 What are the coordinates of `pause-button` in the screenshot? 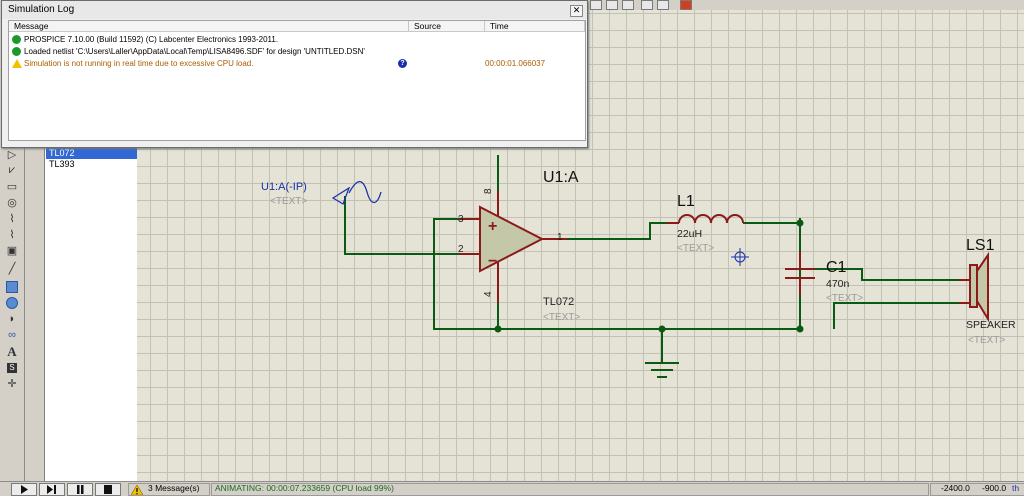 It's located at (80, 489).